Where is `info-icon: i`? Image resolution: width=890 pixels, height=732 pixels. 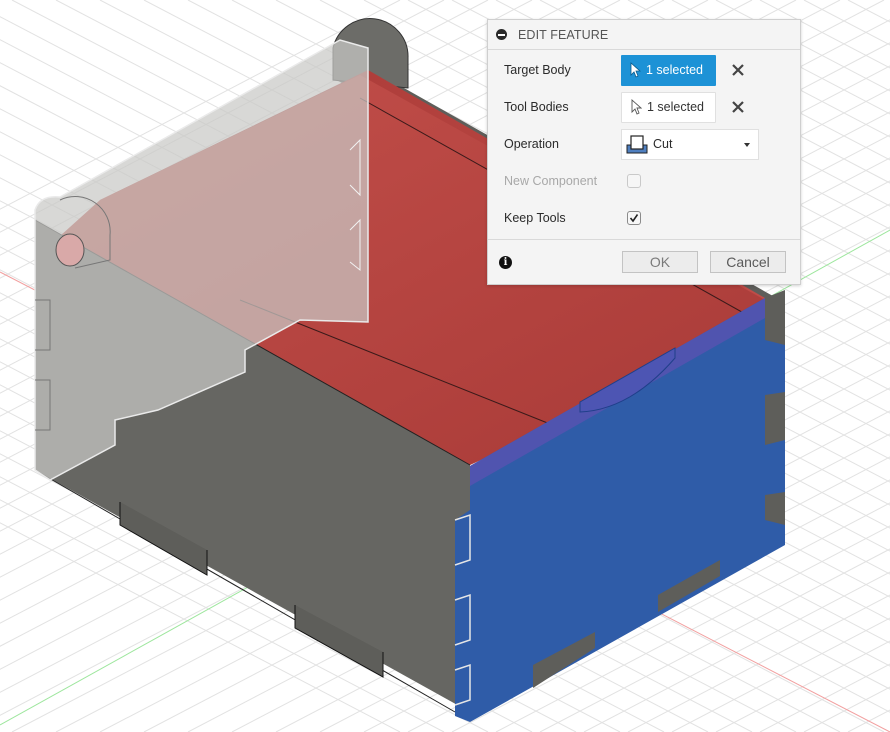 info-icon: i is located at coordinates (505, 262).